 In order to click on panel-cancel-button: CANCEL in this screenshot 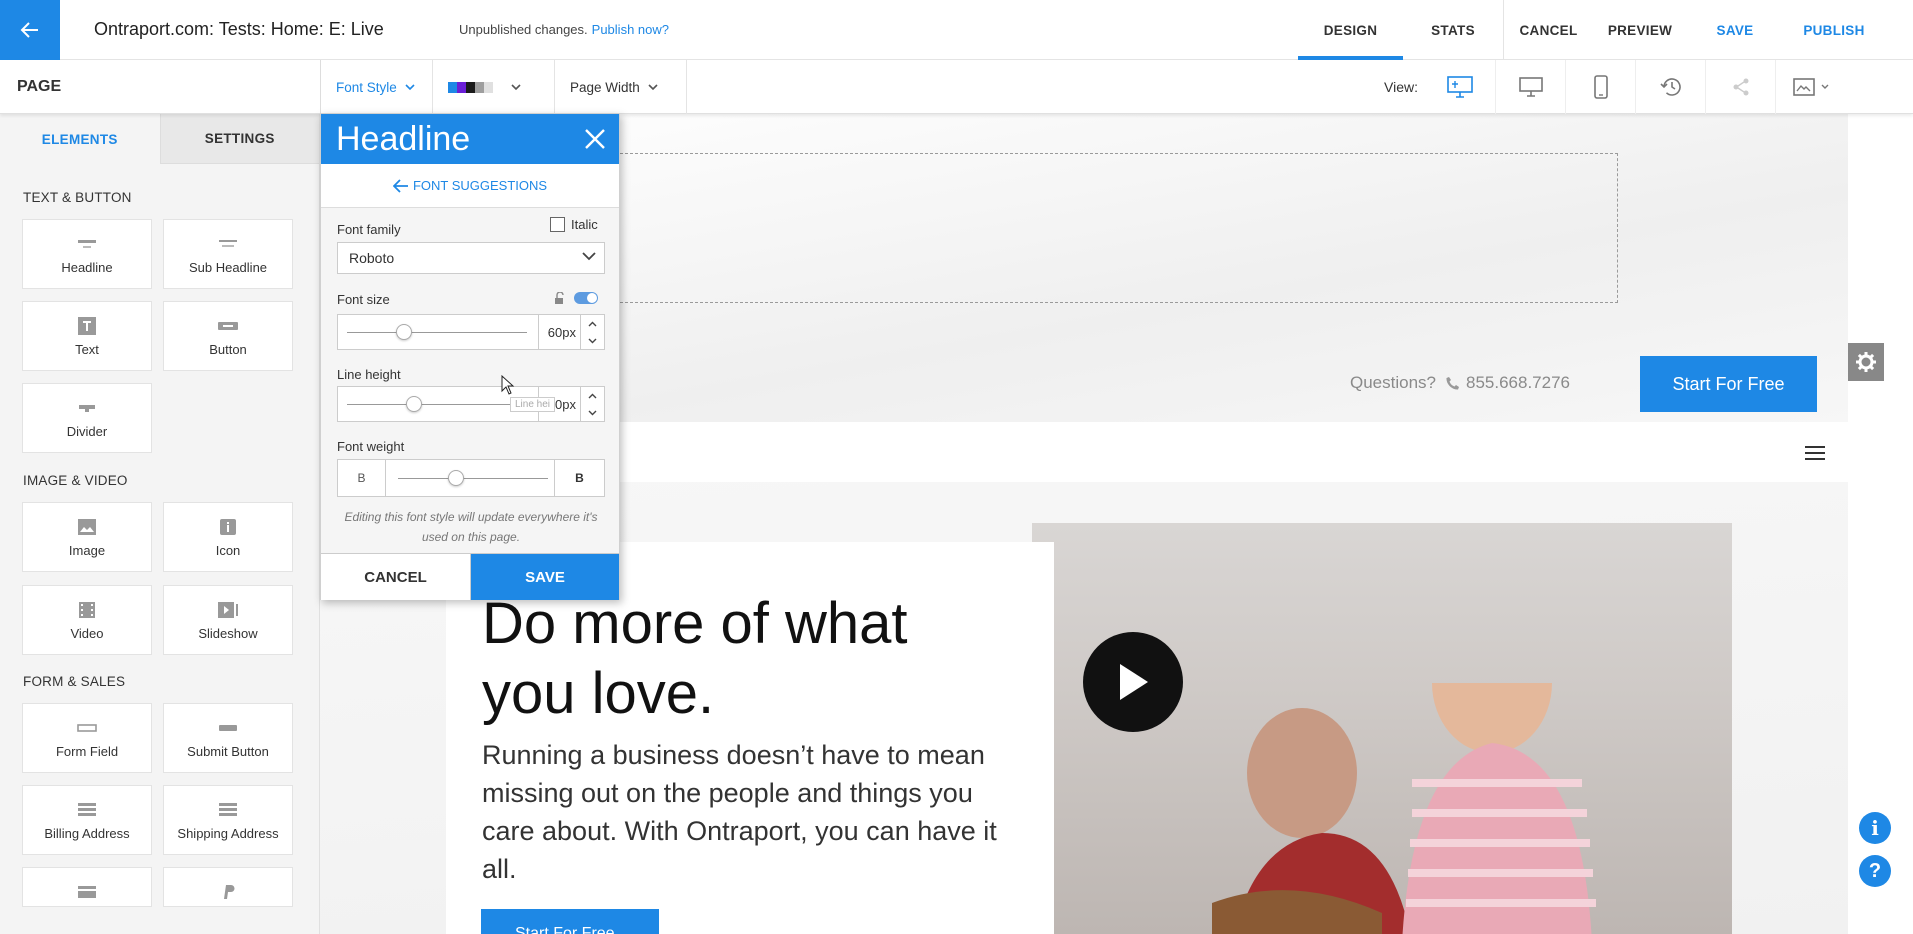, I will do `click(396, 577)`.